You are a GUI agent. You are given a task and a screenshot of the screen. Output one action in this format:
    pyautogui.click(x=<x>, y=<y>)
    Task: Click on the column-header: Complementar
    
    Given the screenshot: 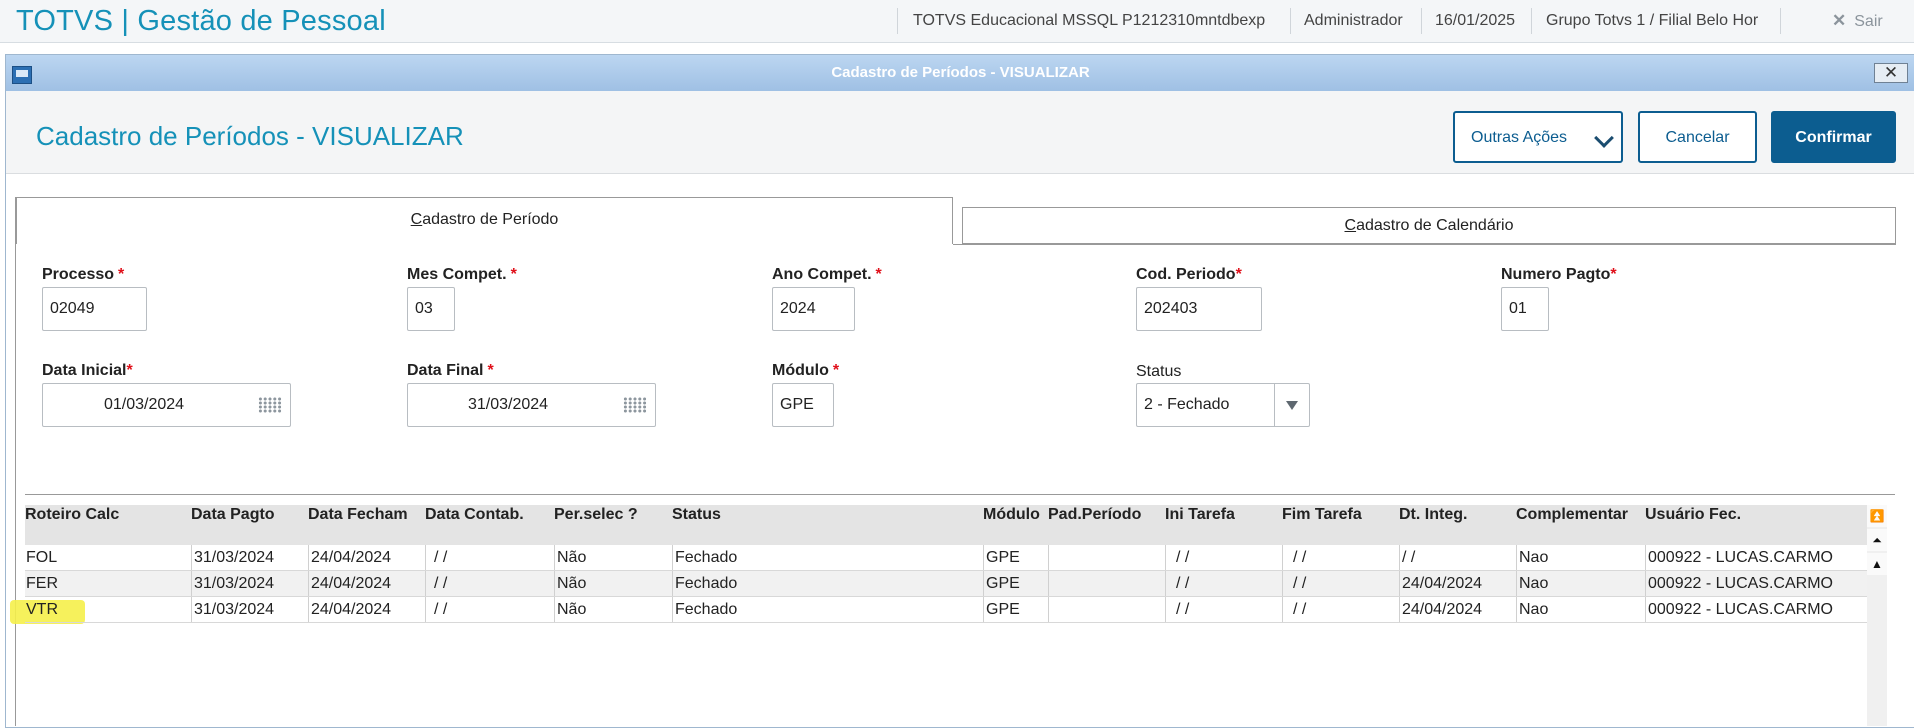 What is the action you would take?
    pyautogui.click(x=1572, y=515)
    